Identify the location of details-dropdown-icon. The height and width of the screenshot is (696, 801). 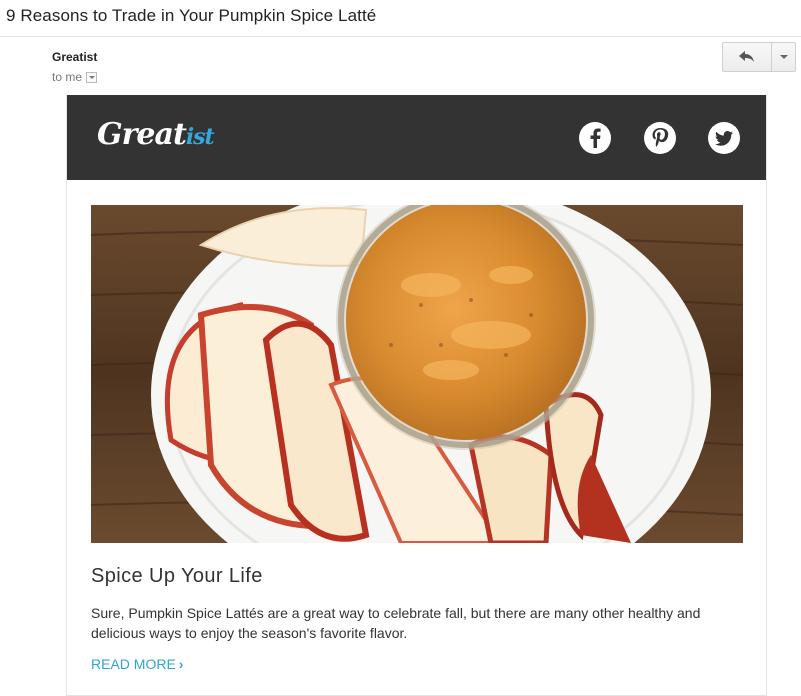
(92, 77).